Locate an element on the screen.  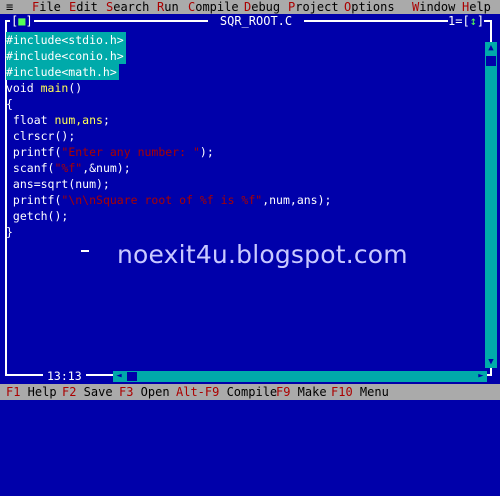
fkey-make: F9 Make is located at coordinates (301, 392).